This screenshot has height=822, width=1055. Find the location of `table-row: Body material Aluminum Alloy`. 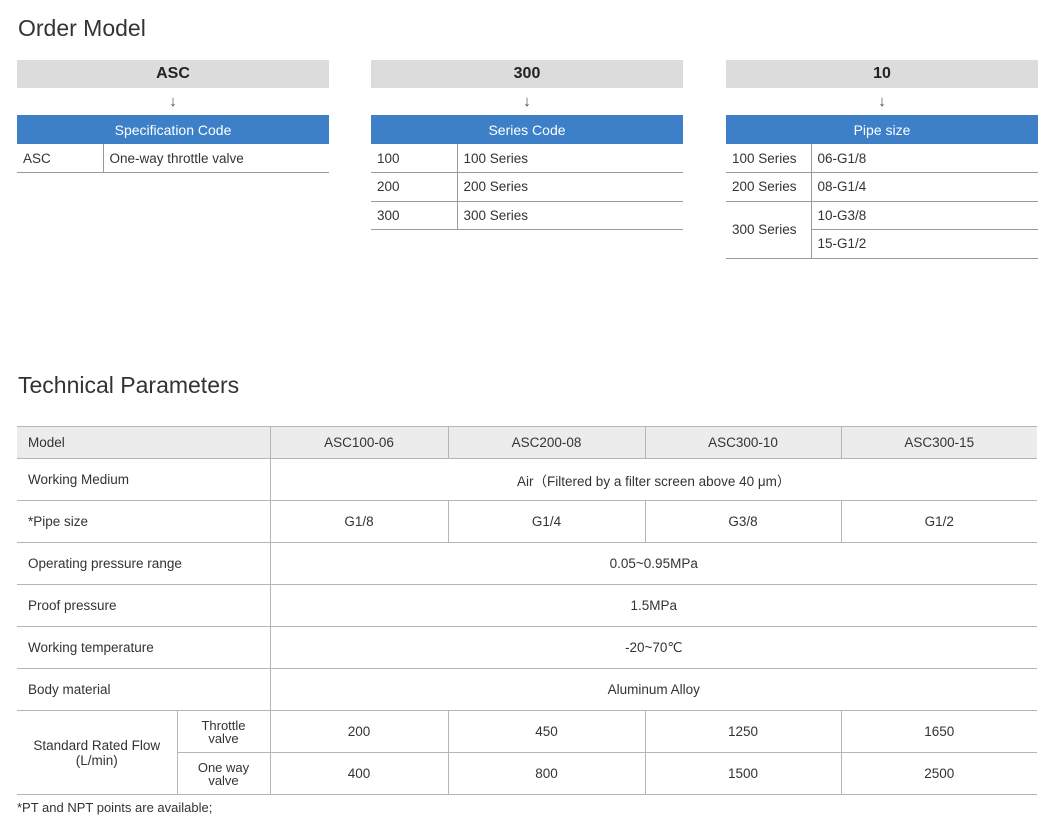

table-row: Body material Aluminum Alloy is located at coordinates (527, 689).